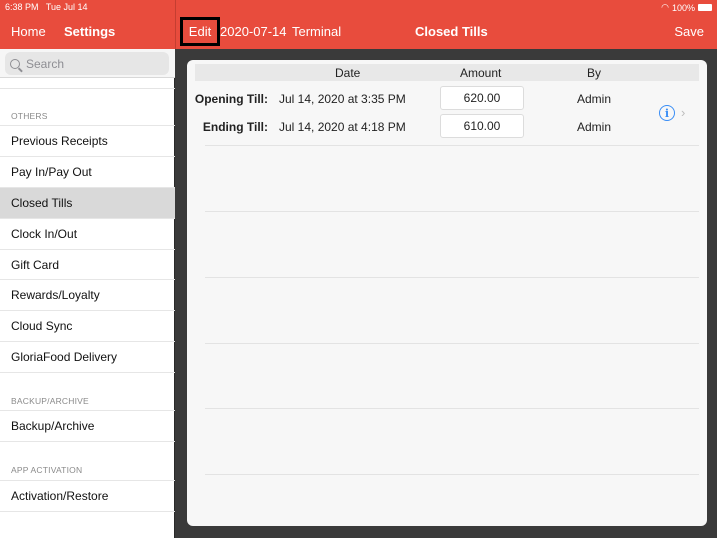  I want to click on settings-title: Settings, so click(90, 31).